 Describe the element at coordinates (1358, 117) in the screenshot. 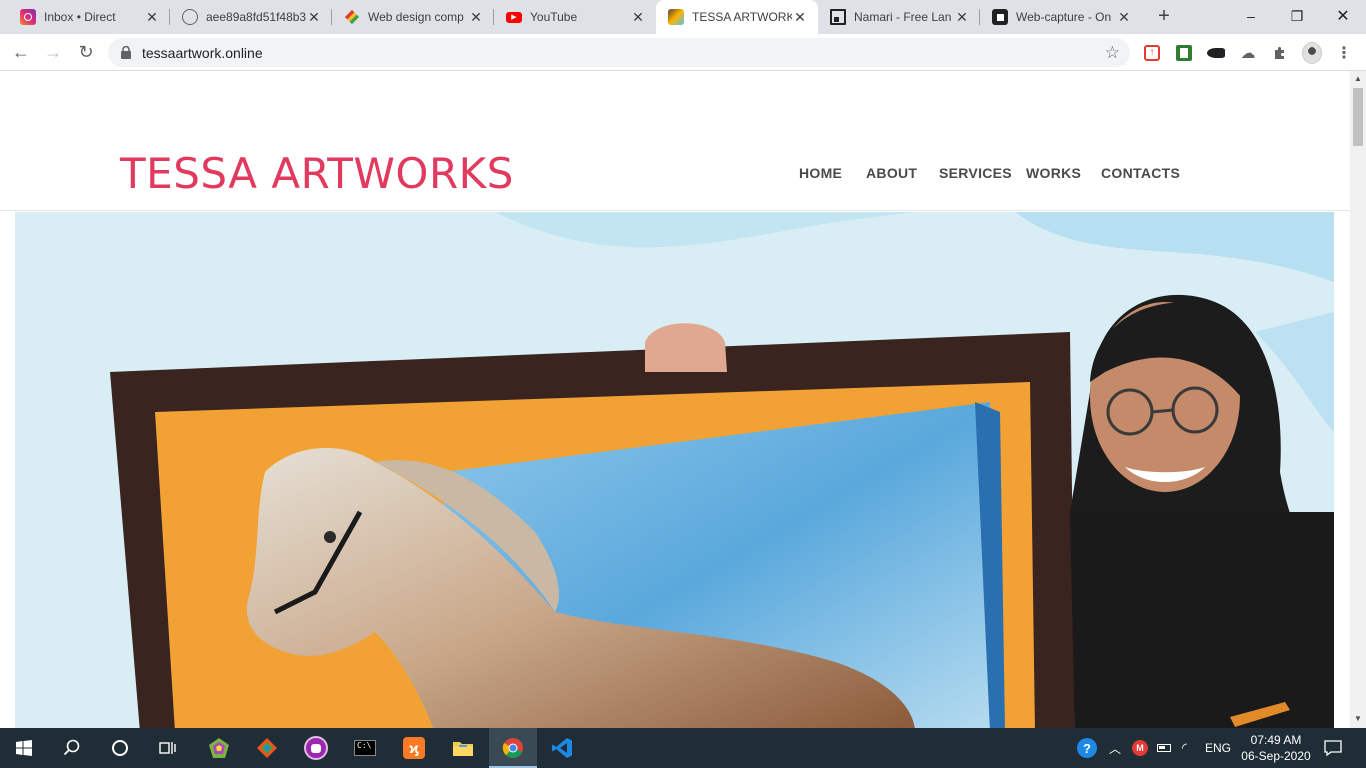

I see `scrollbar-thumb` at that location.